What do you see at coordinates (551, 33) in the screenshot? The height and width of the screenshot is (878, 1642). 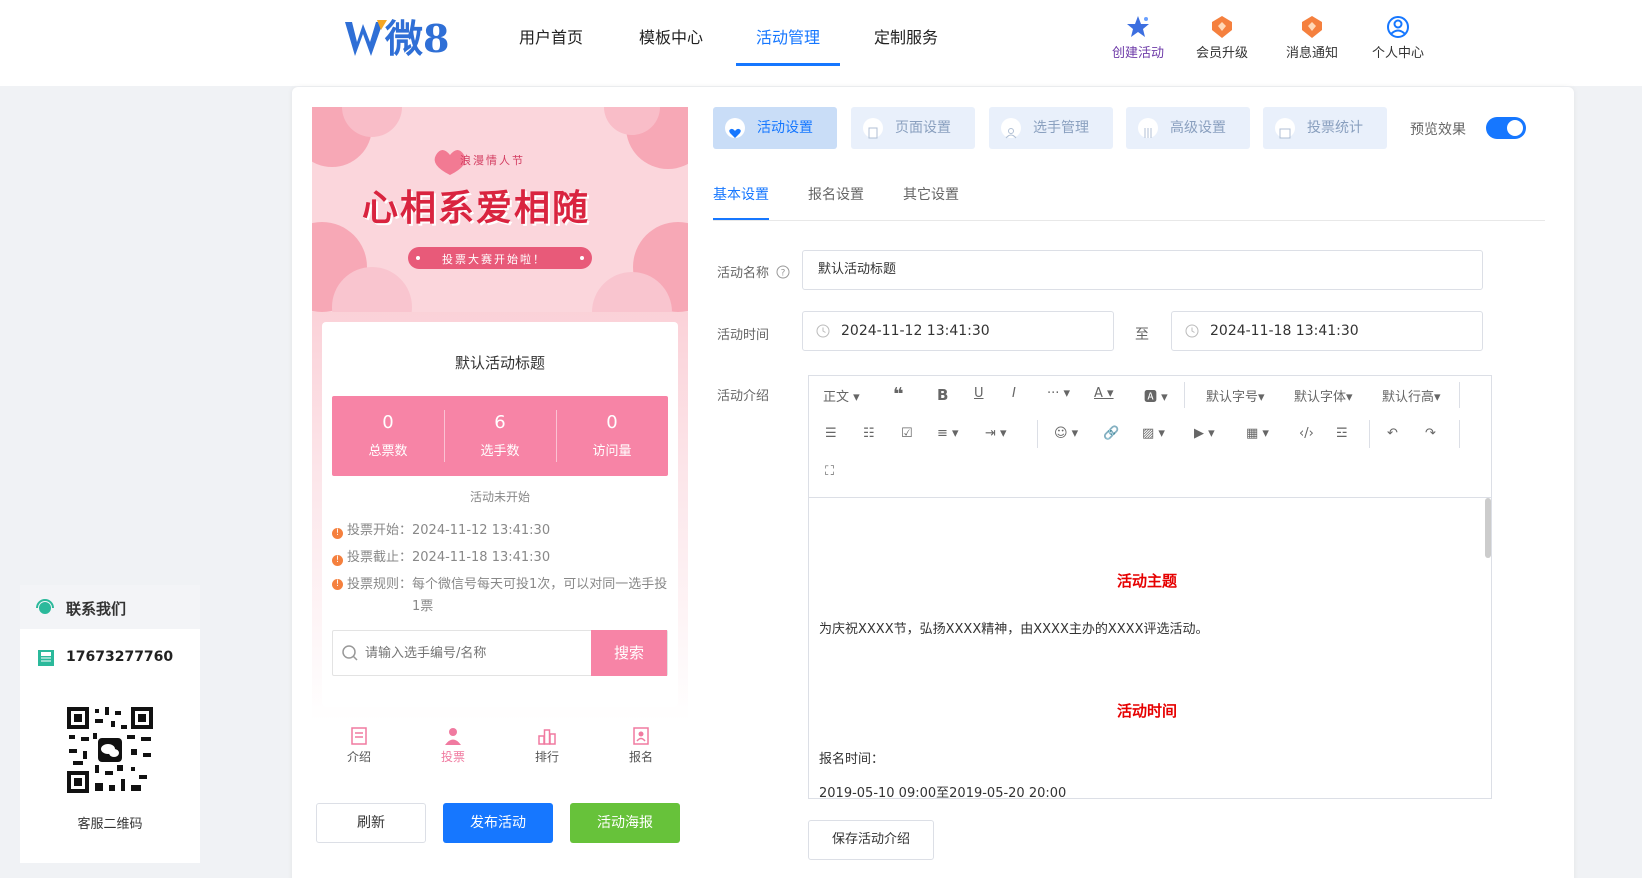 I see `nav-user-home: 用户首页` at bounding box center [551, 33].